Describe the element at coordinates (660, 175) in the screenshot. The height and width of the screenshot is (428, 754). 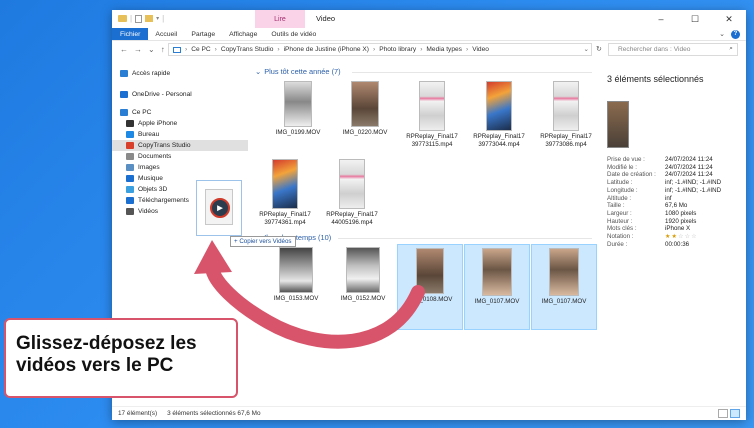
I see `property-row: Date de création :24/07/2024 11:24` at that location.